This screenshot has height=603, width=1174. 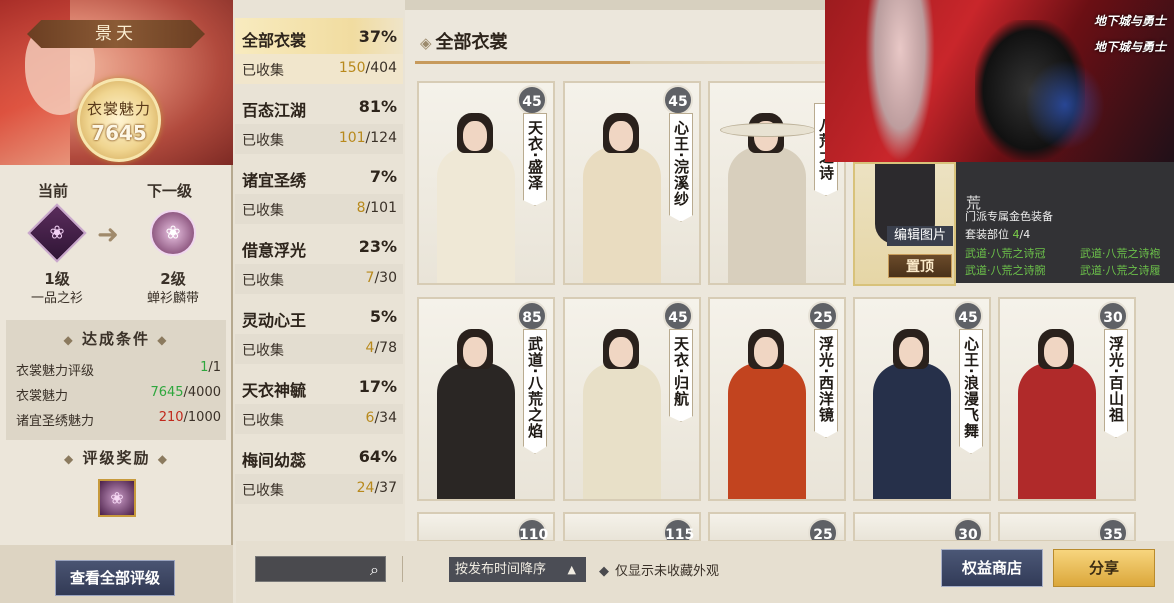 I want to click on rights-shop-button: 权益商店, so click(x=992, y=568).